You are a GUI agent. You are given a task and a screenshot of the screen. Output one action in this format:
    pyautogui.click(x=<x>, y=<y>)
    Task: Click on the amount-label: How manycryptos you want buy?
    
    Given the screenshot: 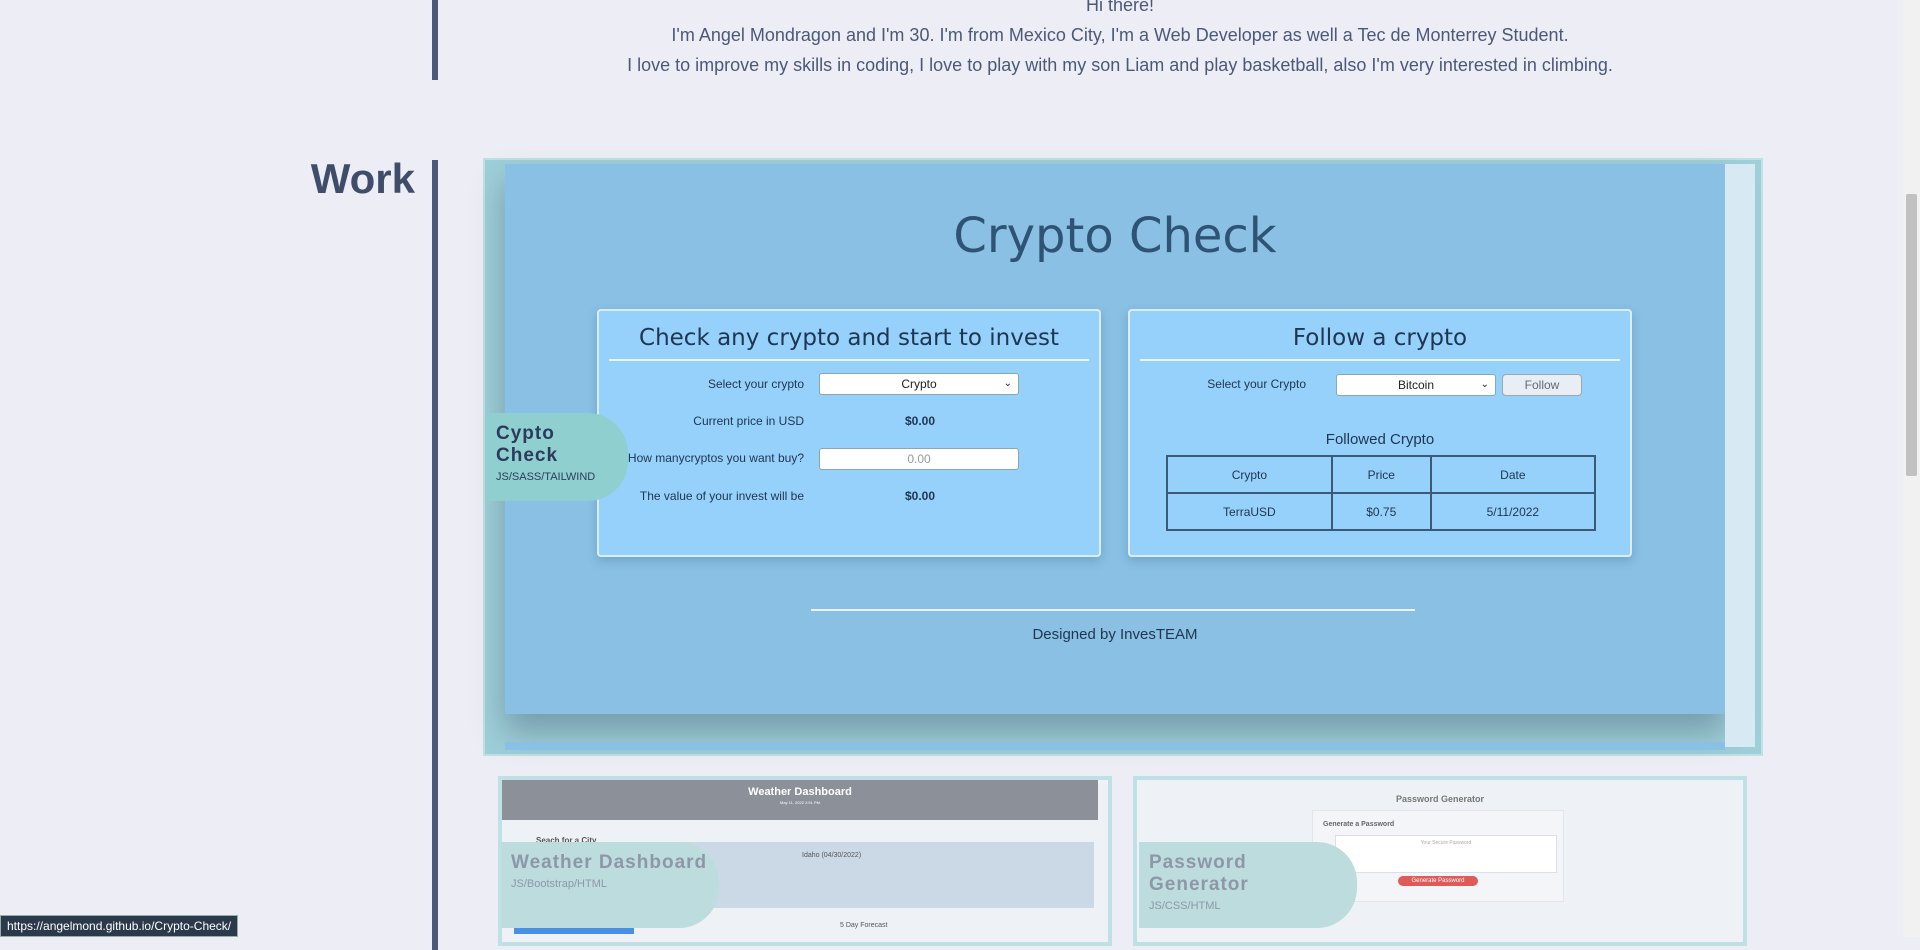 What is the action you would take?
    pyautogui.click(x=715, y=458)
    